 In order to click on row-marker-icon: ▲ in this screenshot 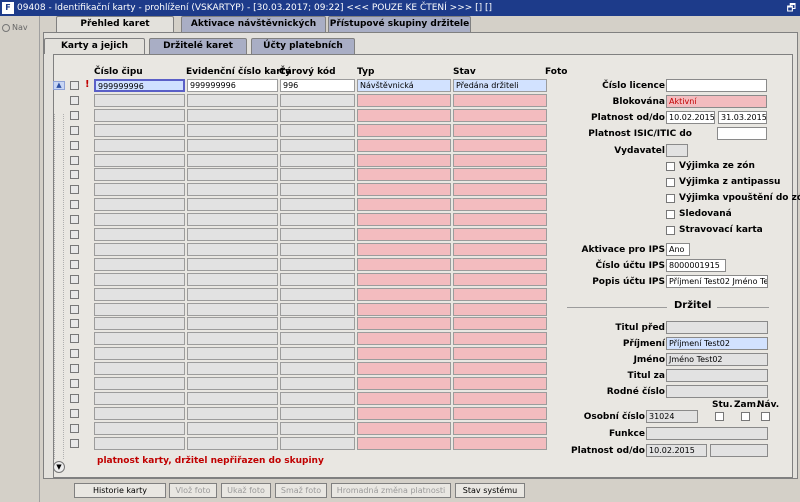, I will do `click(59, 85)`.